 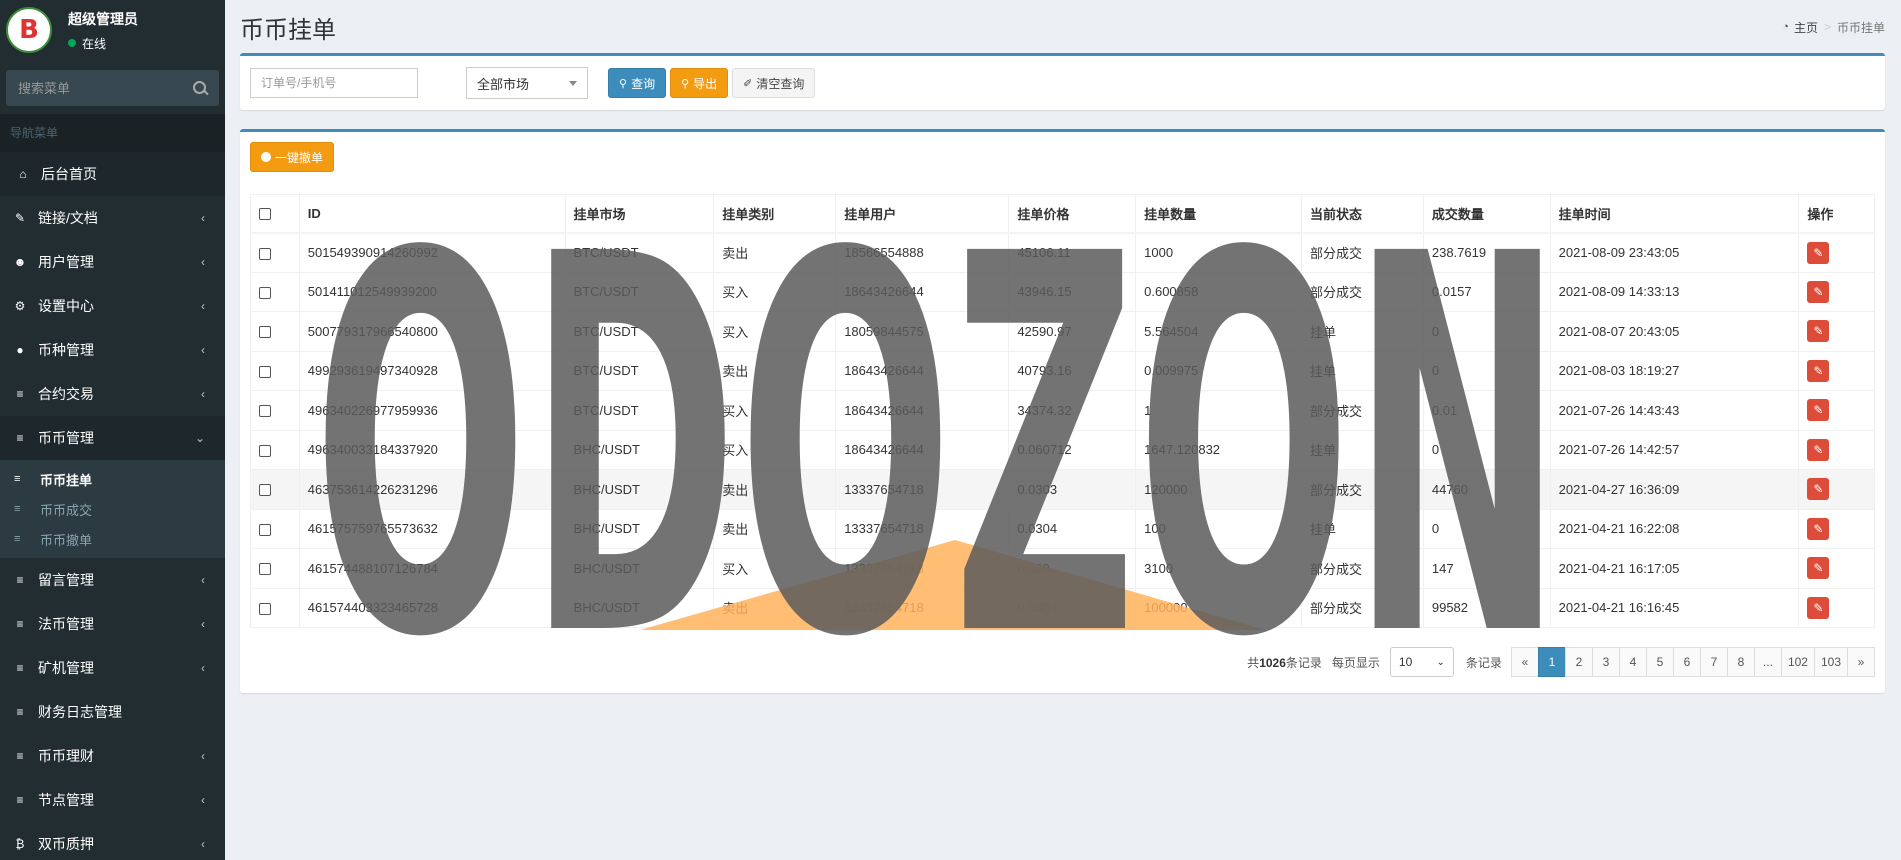 I want to click on clear-query-button: ✐ 清空查询, so click(x=774, y=83).